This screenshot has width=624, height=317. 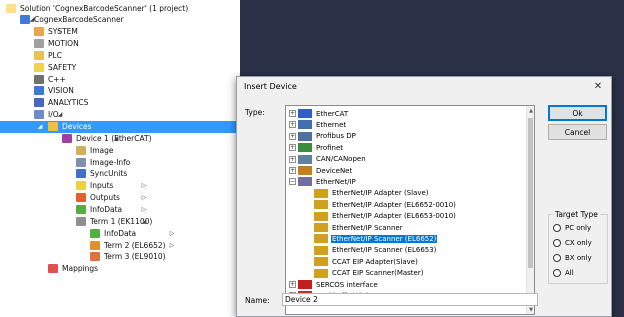 I want to click on tree-item: ▷ Term 2 (EL6652), so click(x=132, y=245).